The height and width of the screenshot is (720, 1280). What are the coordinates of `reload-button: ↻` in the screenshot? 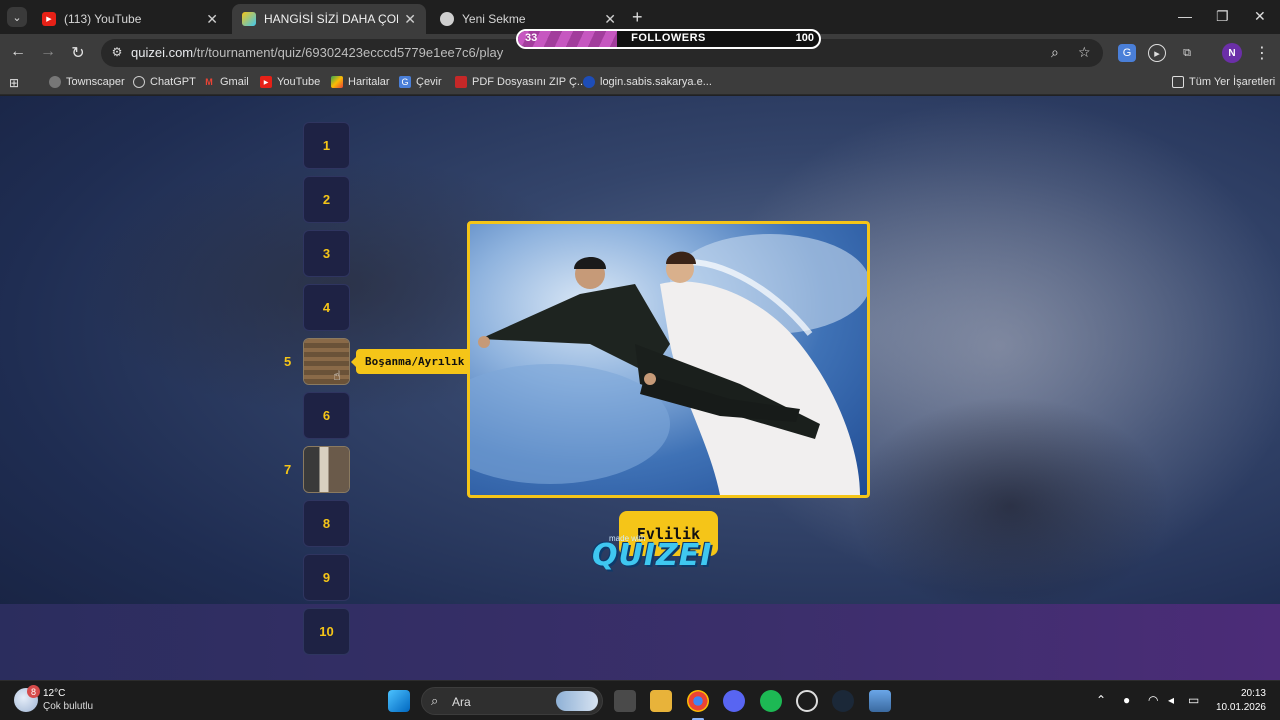 It's located at (78, 53).